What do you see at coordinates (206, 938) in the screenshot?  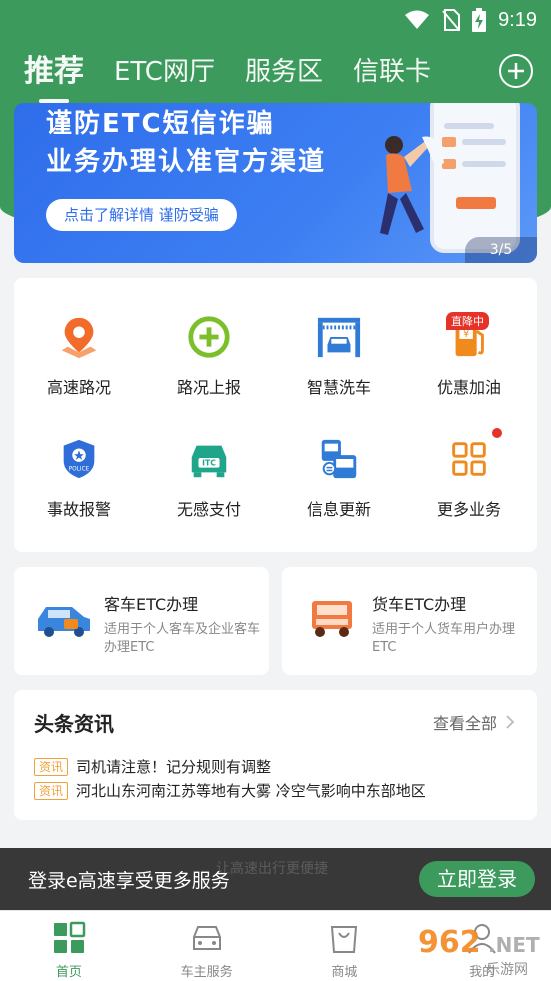 I see `car-icon` at bounding box center [206, 938].